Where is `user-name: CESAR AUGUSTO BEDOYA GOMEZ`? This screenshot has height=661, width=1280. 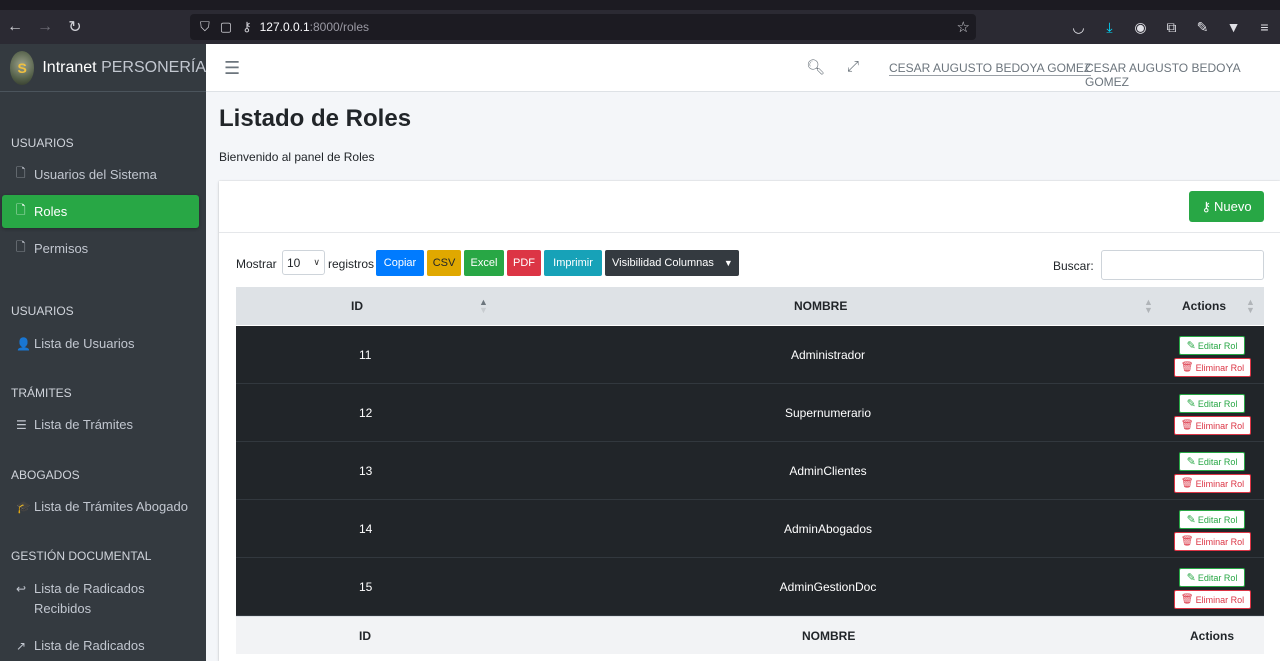 user-name: CESAR AUGUSTO BEDOYA GOMEZ is located at coordinates (1162, 75).